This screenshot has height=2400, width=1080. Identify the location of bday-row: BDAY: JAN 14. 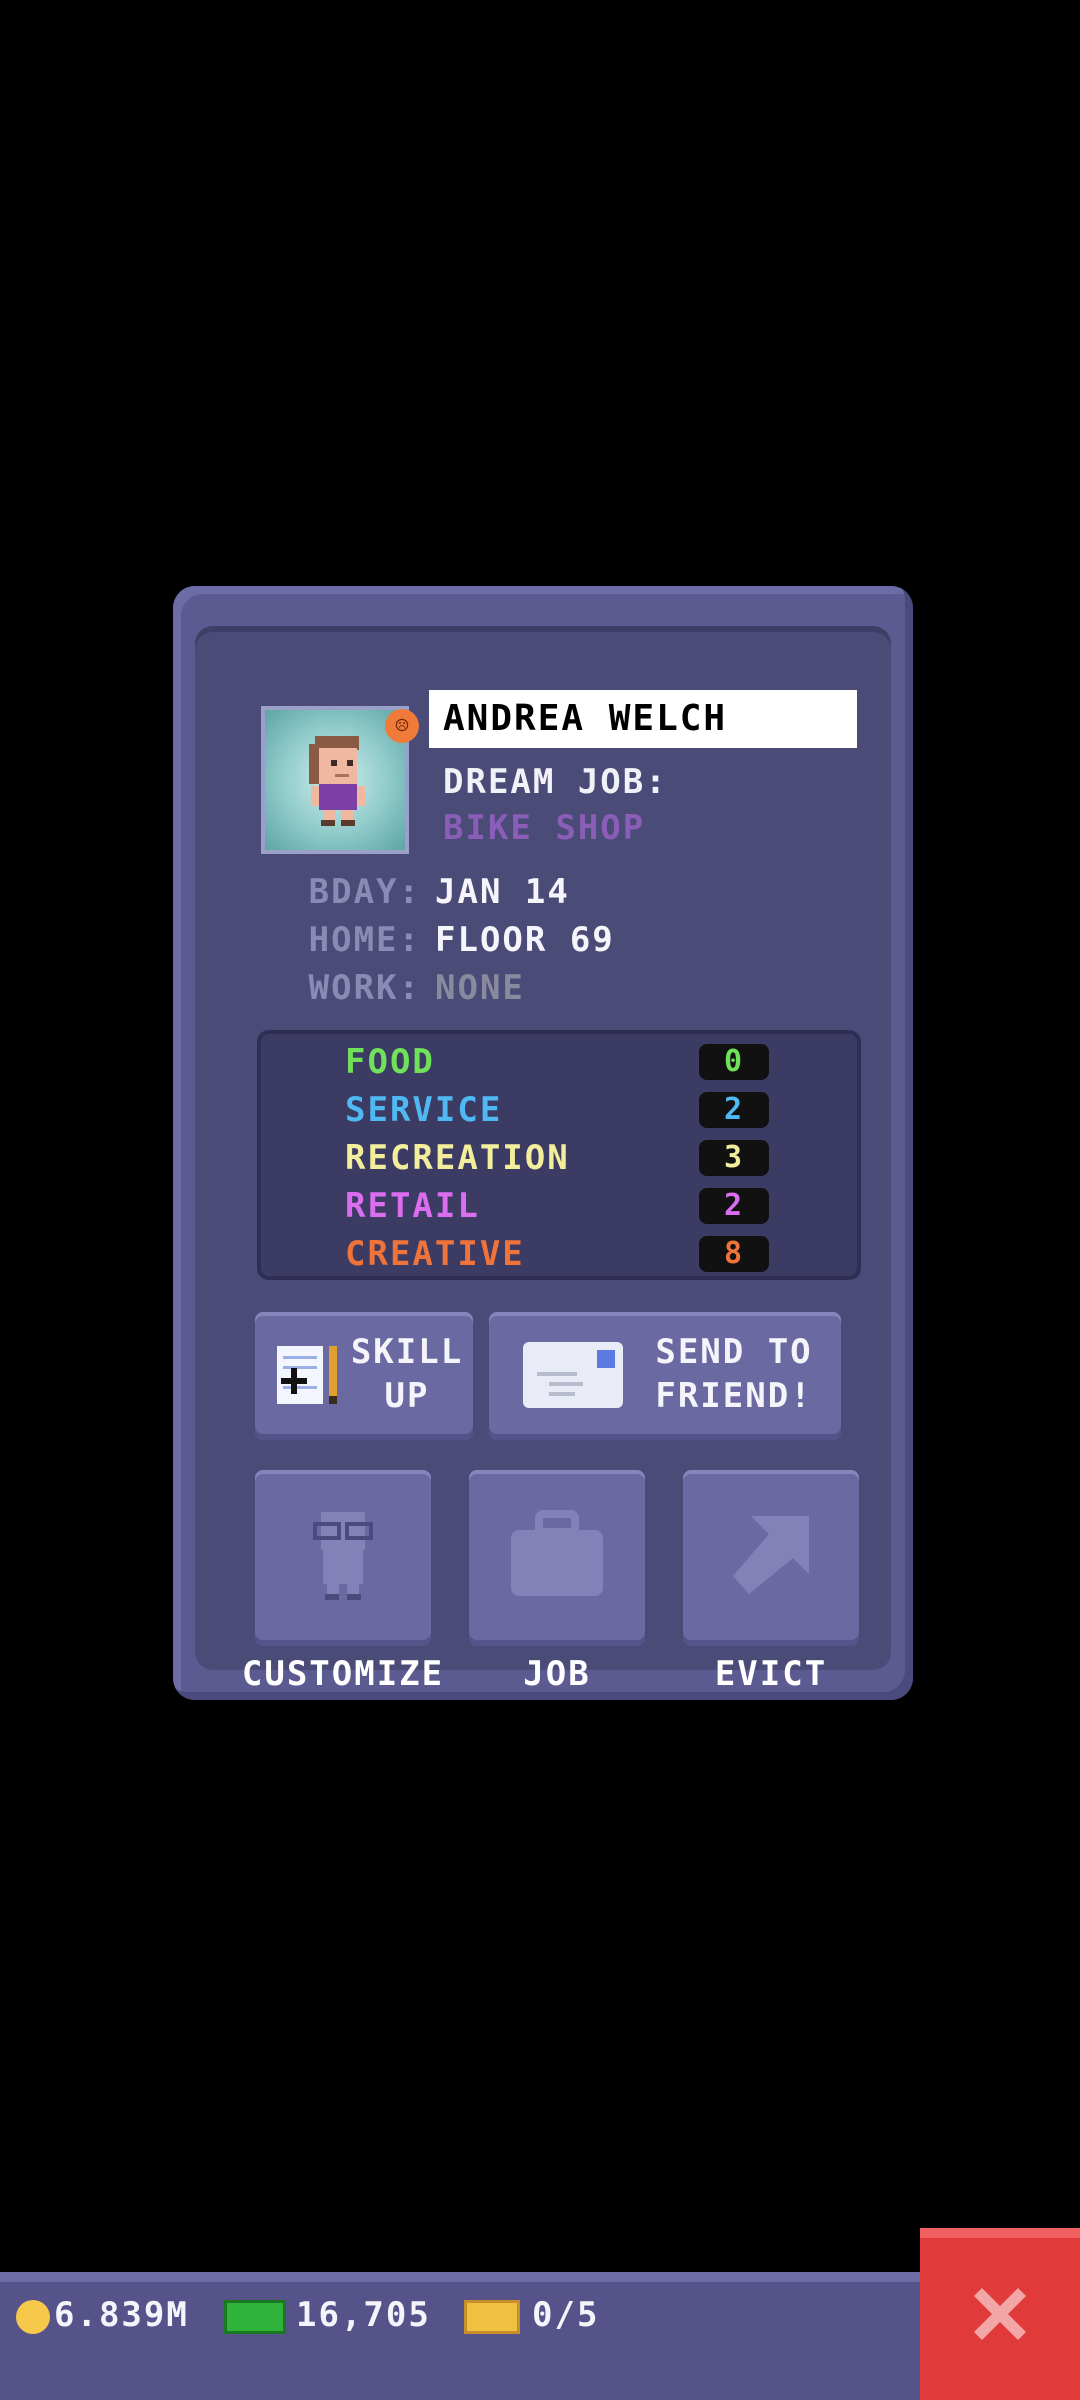
(423, 892).